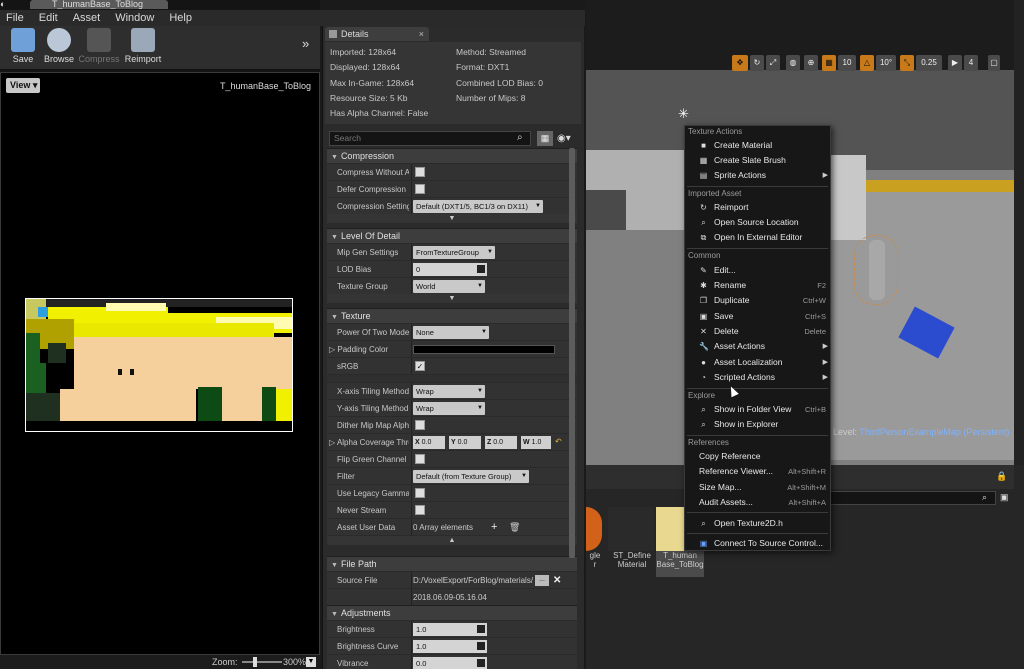  Describe the element at coordinates (558, 441) in the screenshot. I see `reset-to-default-icon: ↶` at that location.